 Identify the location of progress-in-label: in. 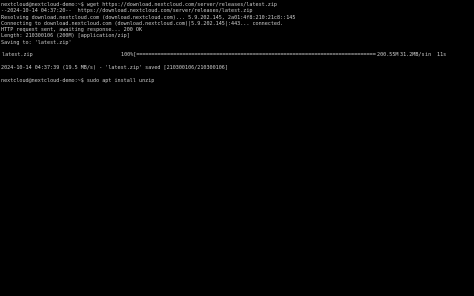
(428, 55).